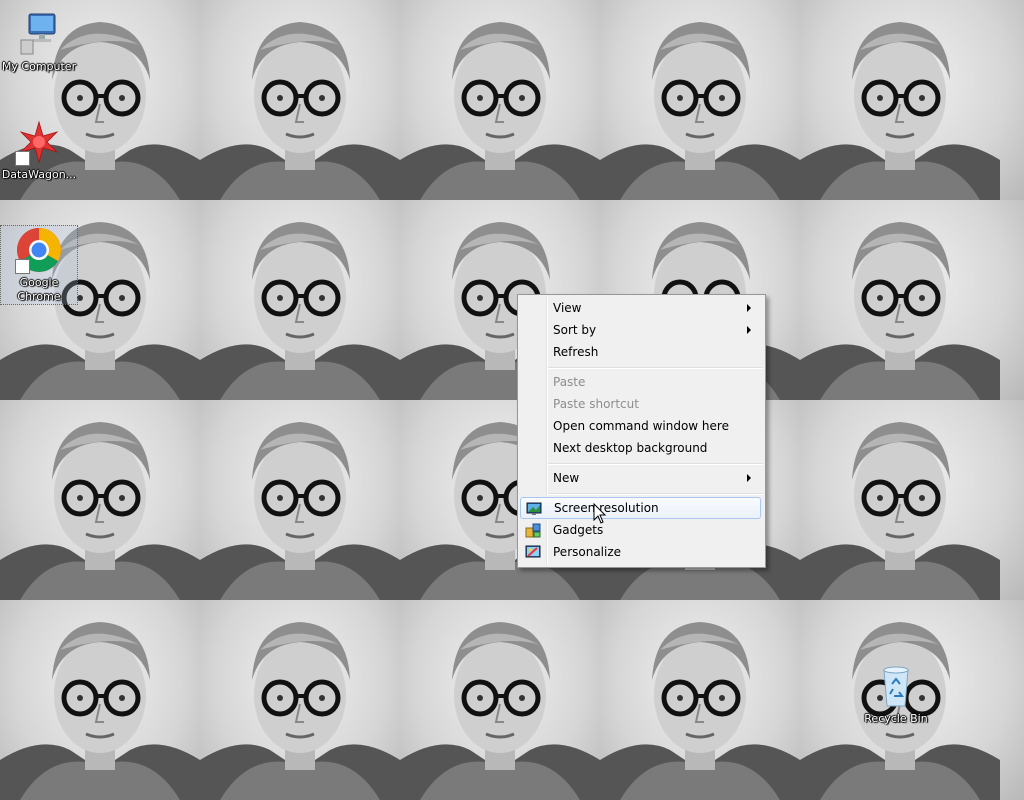  Describe the element at coordinates (640, 308) in the screenshot. I see `menu-item-view: View` at that location.